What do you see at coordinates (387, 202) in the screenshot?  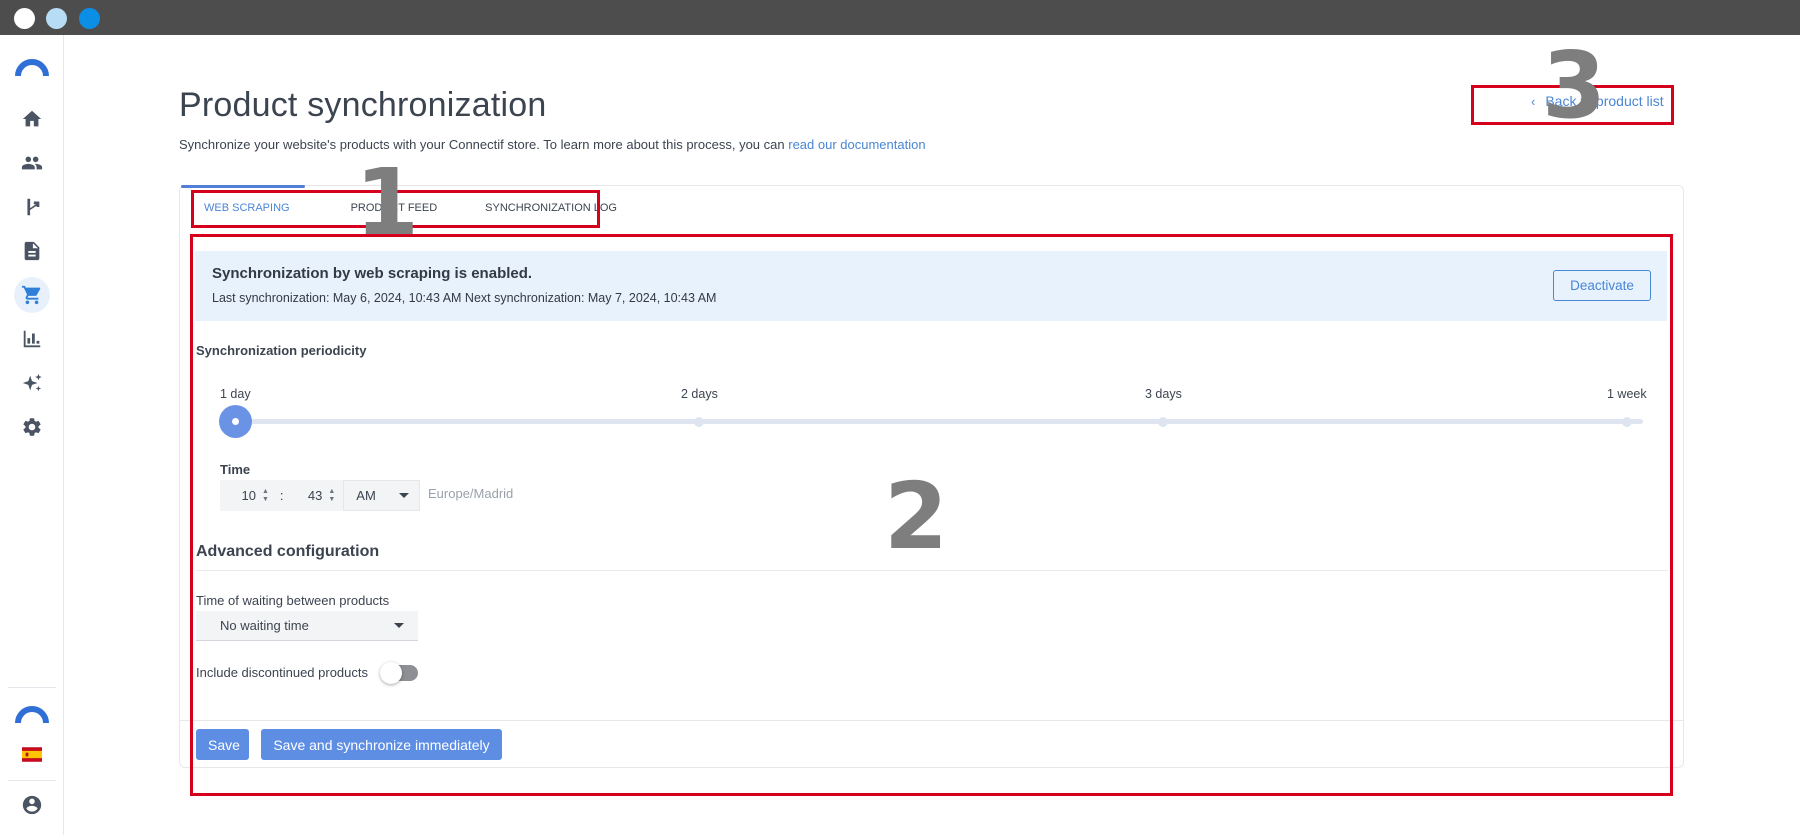 I see `annotation-number-1: 1` at bounding box center [387, 202].